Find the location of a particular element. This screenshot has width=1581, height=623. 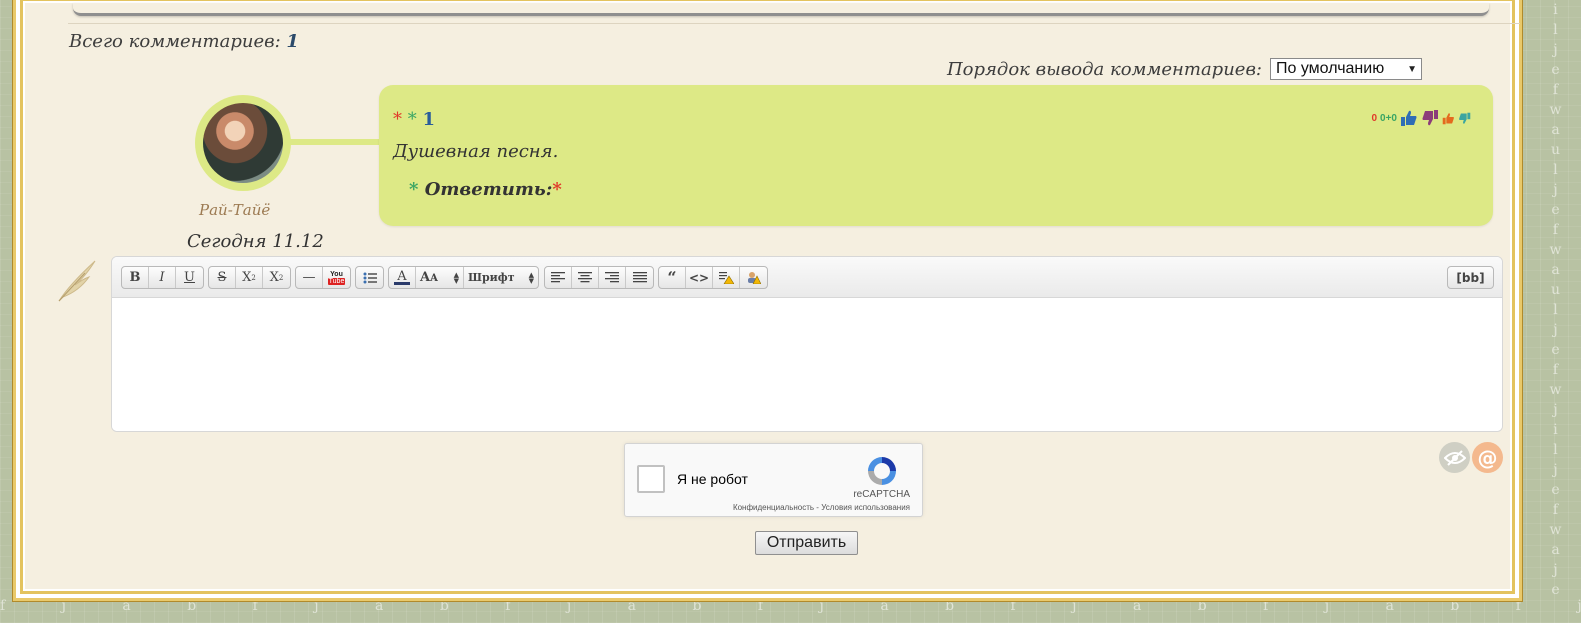

submit-button: Отправить is located at coordinates (806, 543).